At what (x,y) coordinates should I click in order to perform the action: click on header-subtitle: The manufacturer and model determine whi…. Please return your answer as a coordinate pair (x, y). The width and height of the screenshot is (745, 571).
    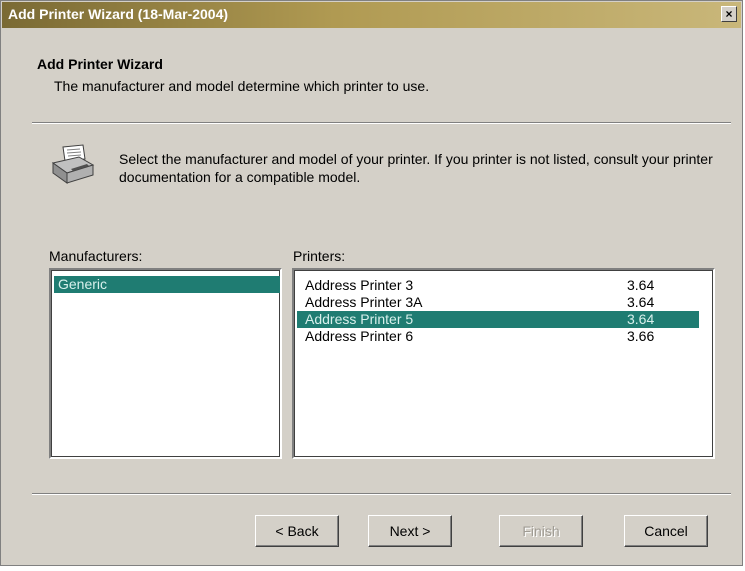
    Looking at the image, I should click on (242, 86).